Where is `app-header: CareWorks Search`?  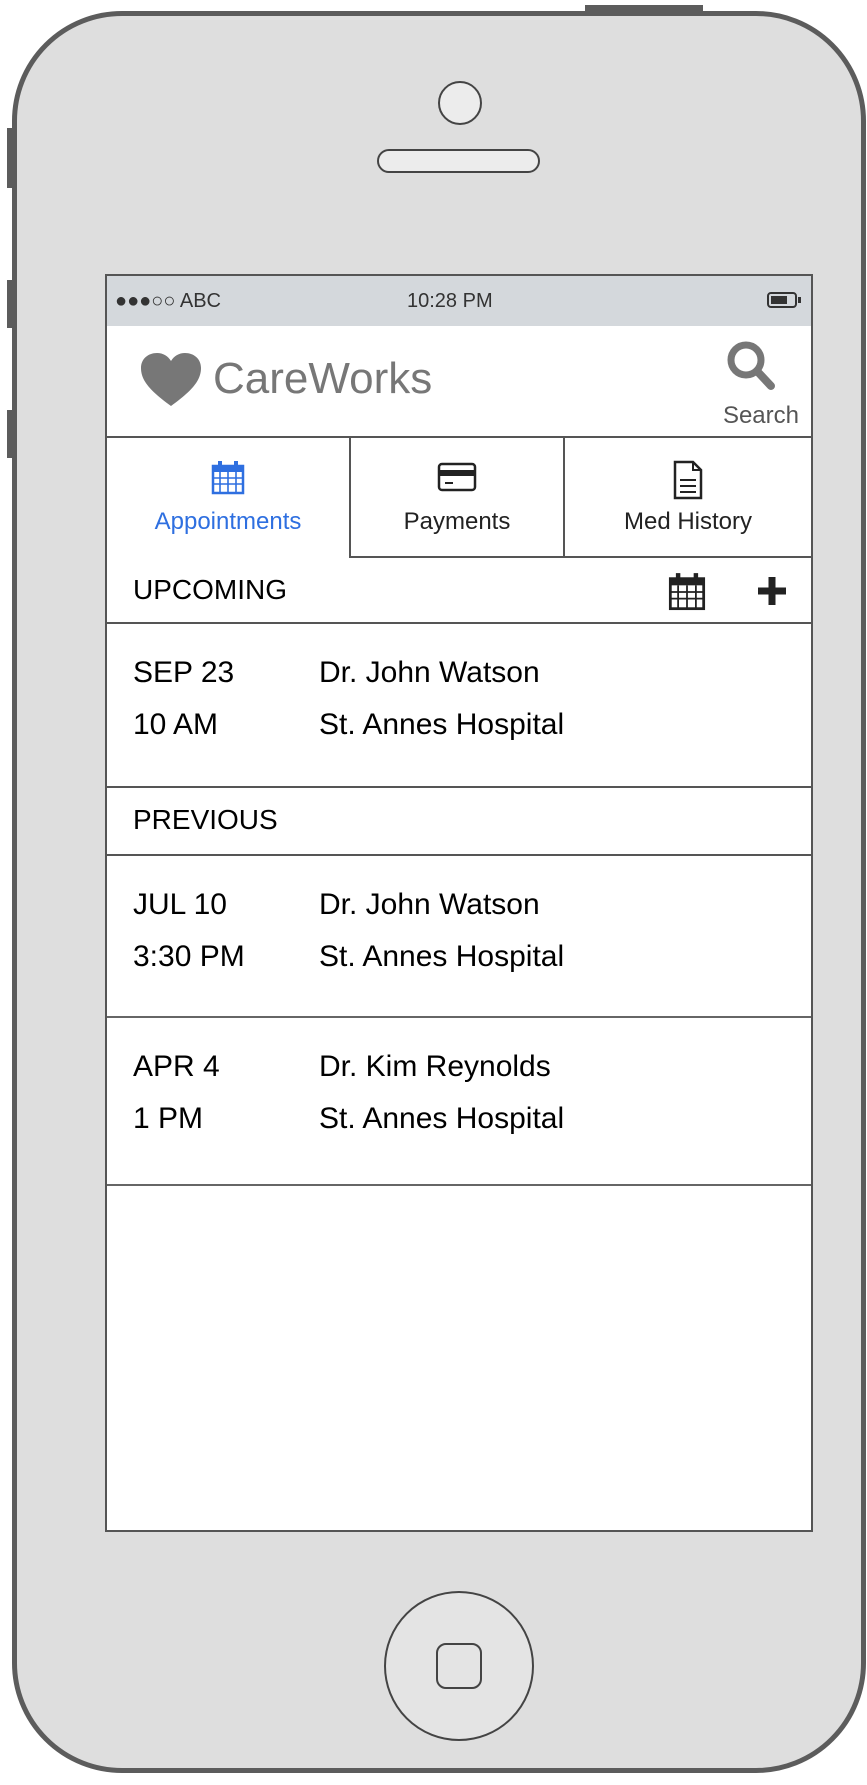 app-header: CareWorks Search is located at coordinates (459, 382).